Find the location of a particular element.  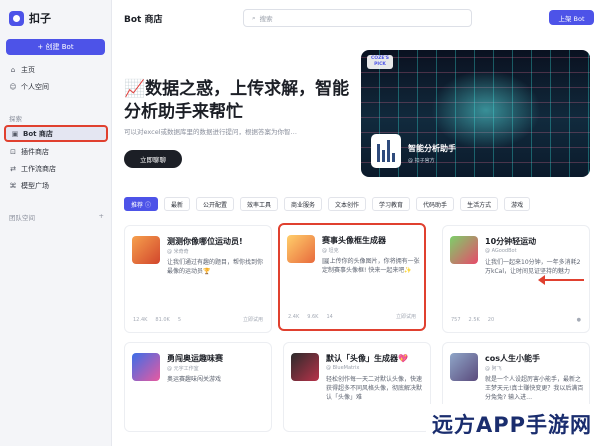

section-explore-label: 探索 is located at coordinates (15, 119).